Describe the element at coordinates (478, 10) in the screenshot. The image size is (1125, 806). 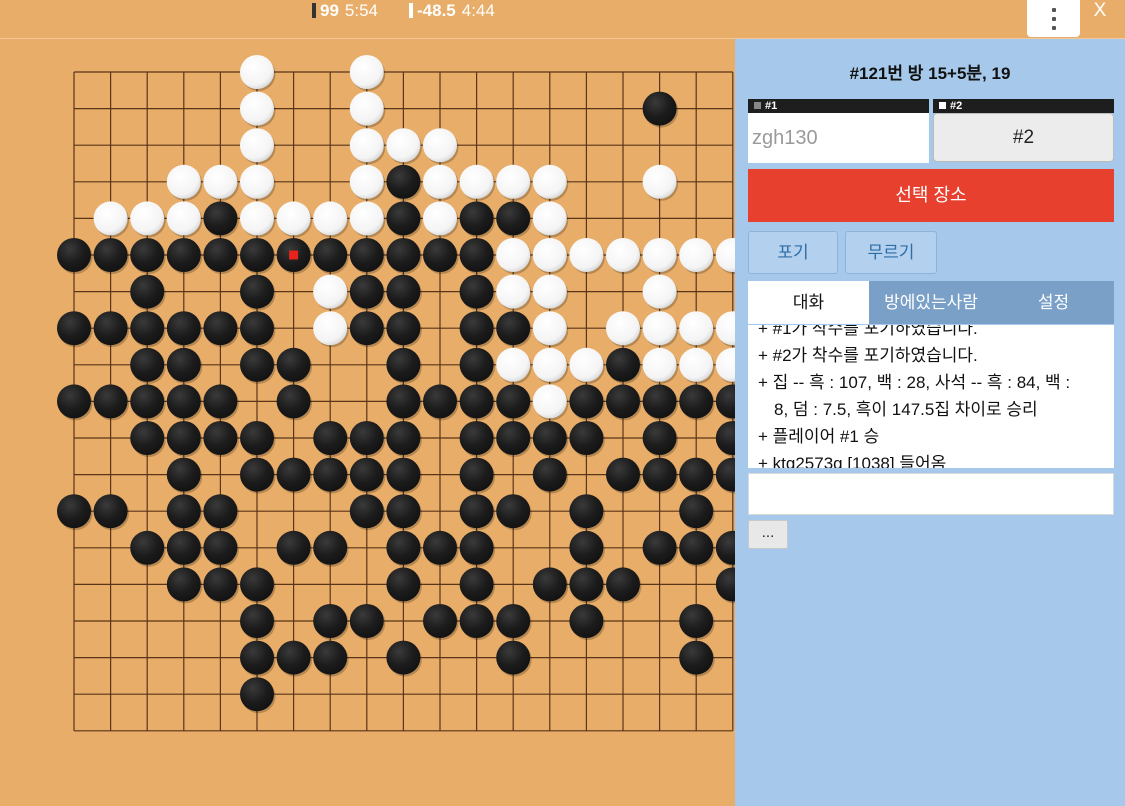
I see `white-time: 4:44` at that location.